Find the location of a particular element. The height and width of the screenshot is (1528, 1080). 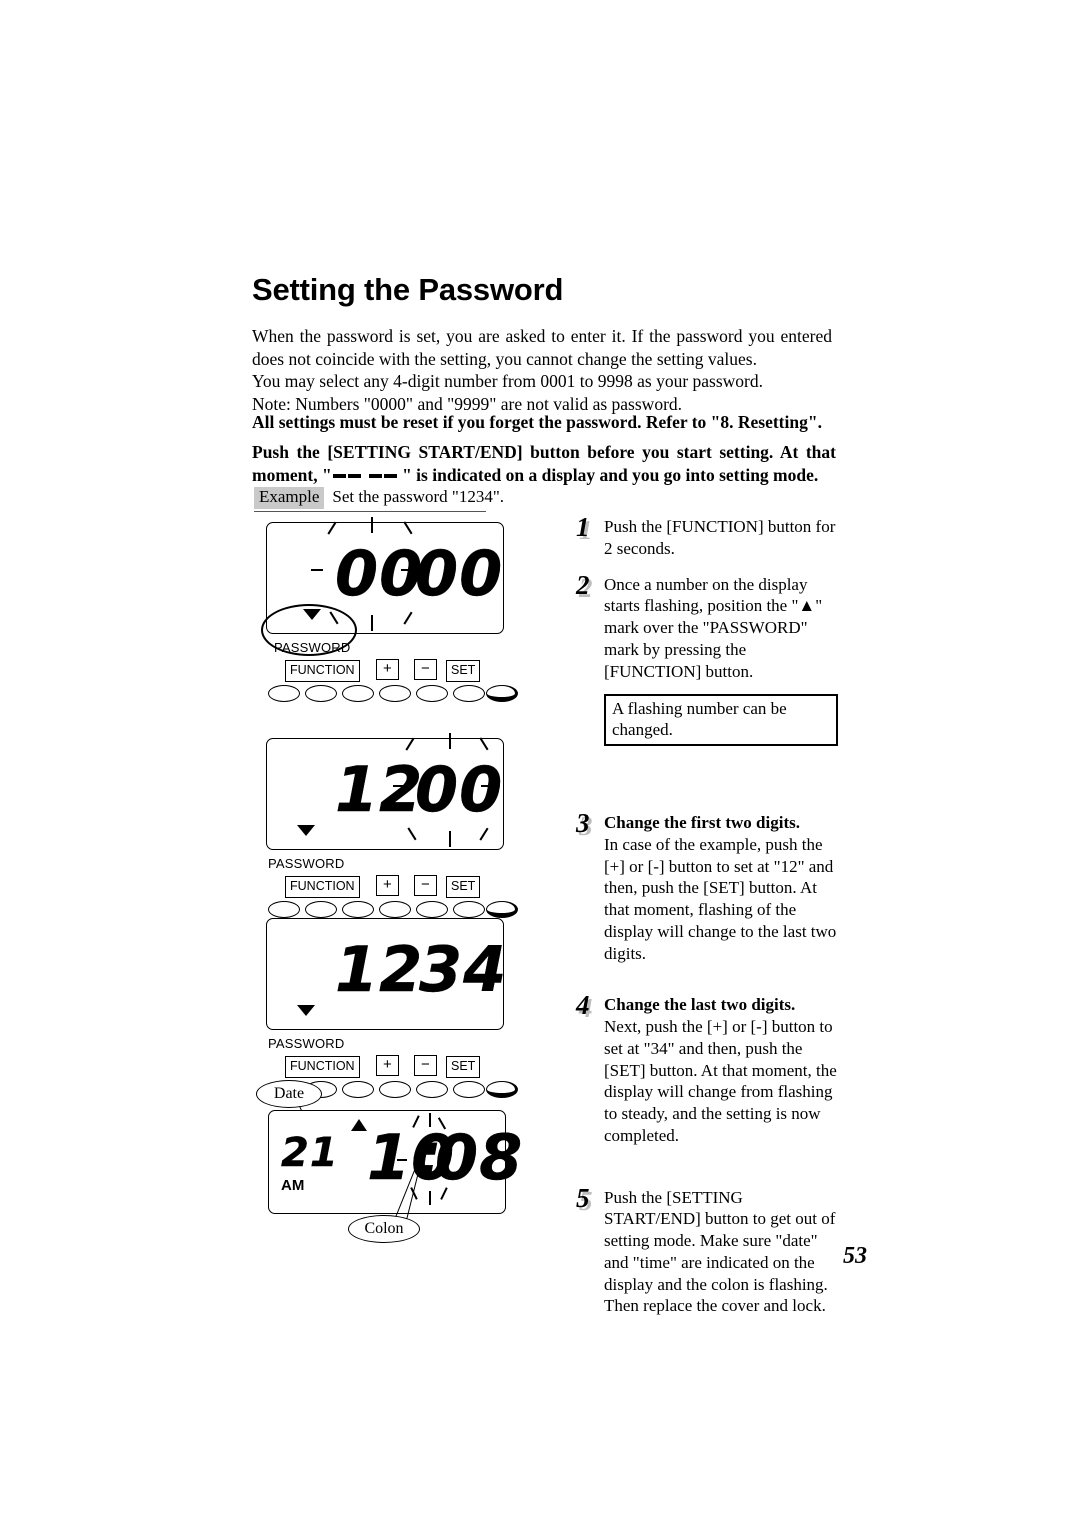

device-illustration-4: Date 21 AM 10 : 08 Colon is located at coordinates (389, 1161).